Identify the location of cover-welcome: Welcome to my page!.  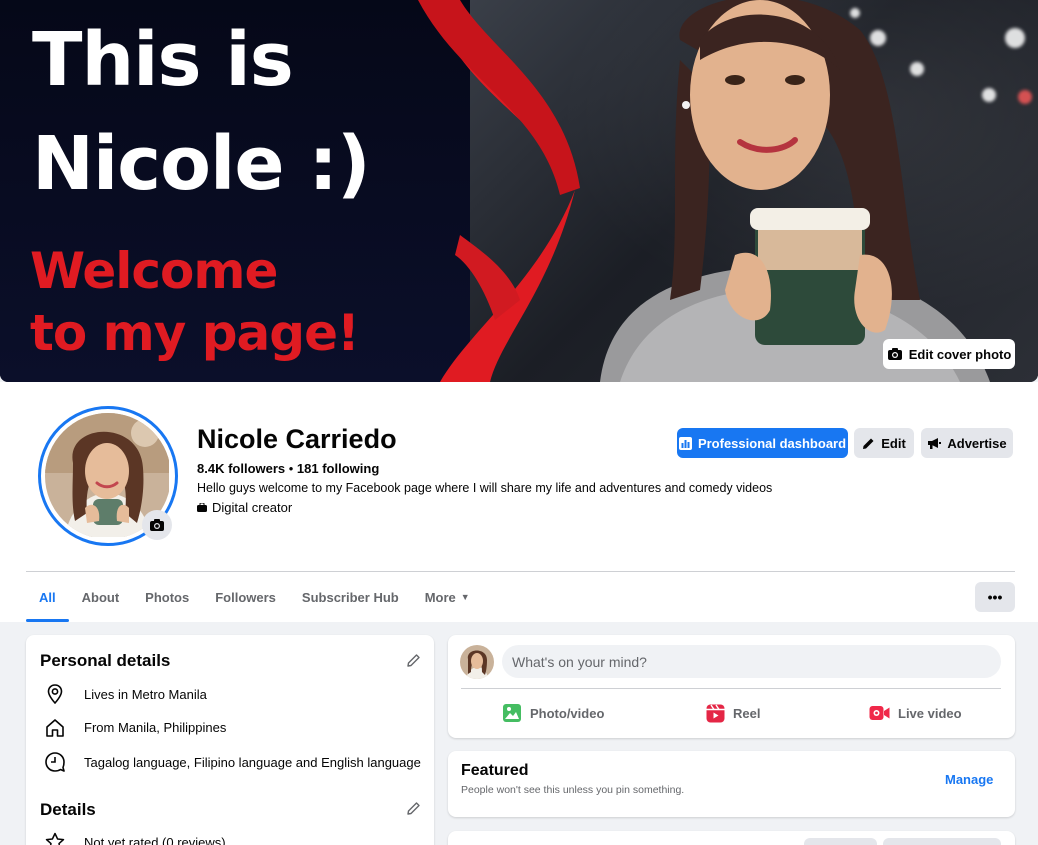
(195, 302).